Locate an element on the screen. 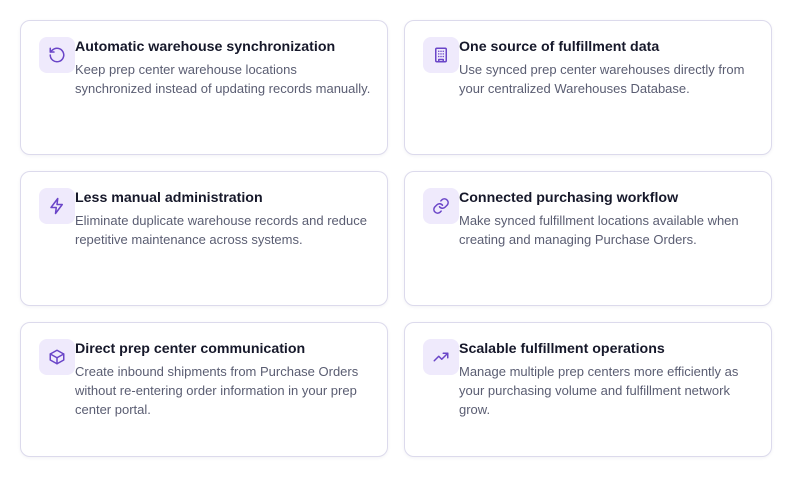  lightning-bolt-icon is located at coordinates (57, 206).